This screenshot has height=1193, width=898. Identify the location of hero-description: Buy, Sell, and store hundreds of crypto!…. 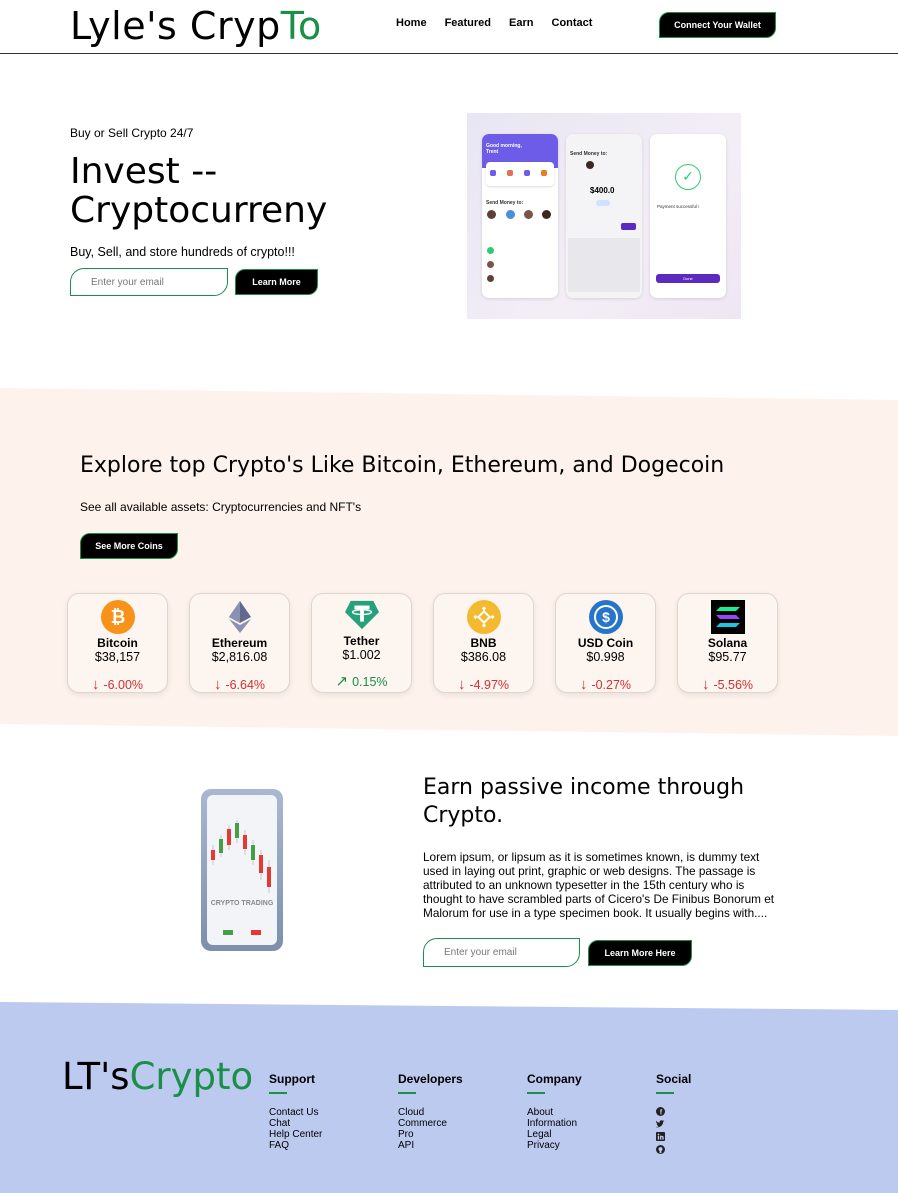
(182, 252).